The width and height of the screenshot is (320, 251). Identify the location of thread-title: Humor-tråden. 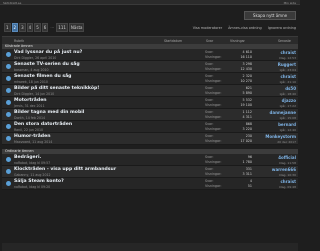
(32, 136).